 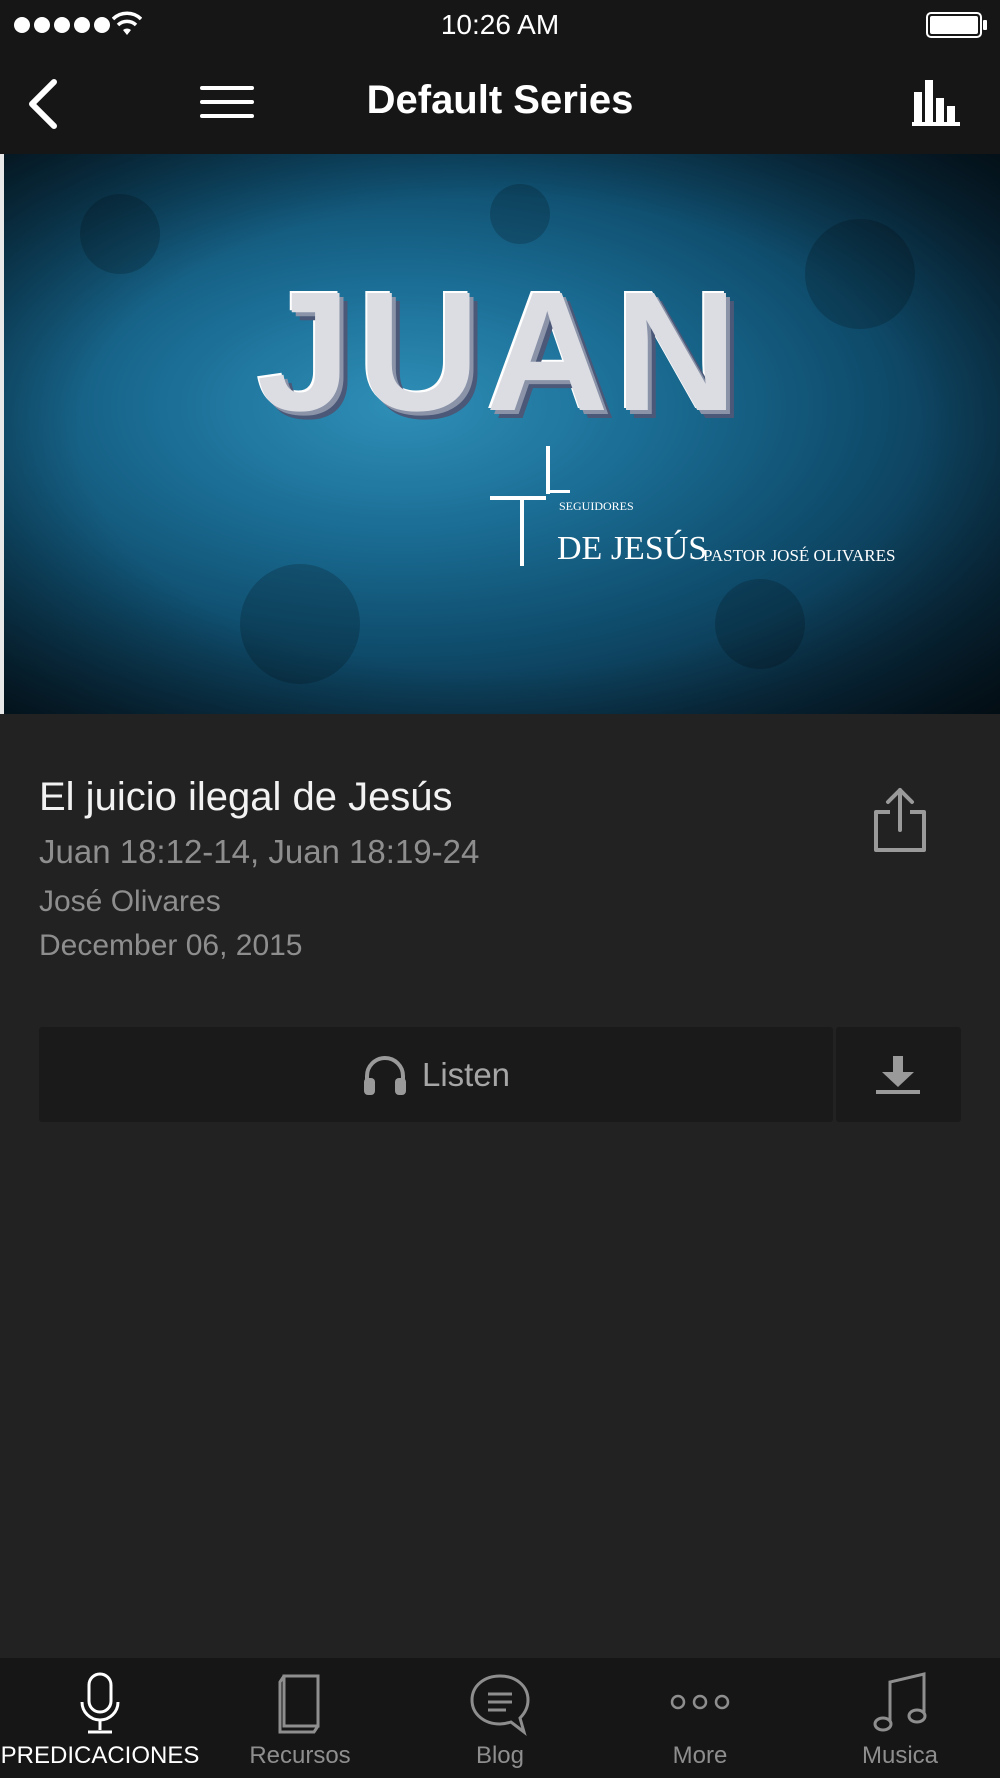 I want to click on headphones-icon, so click(x=384, y=1075).